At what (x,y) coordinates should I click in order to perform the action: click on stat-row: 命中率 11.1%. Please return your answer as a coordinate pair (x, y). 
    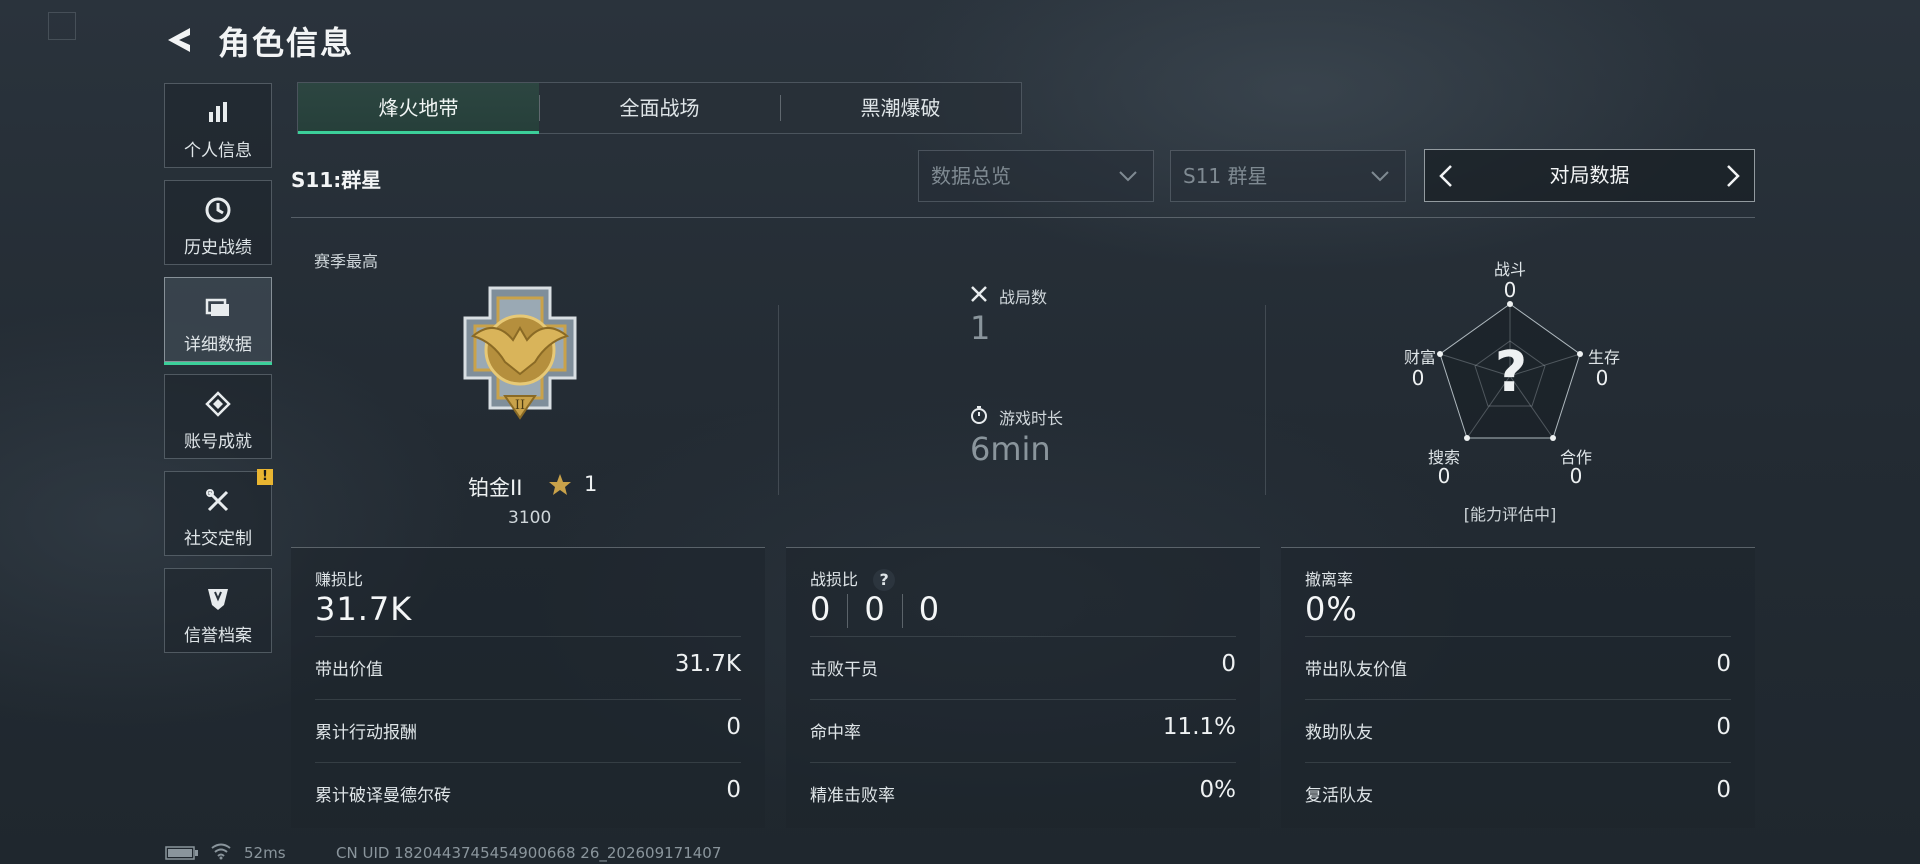
    Looking at the image, I should click on (1023, 730).